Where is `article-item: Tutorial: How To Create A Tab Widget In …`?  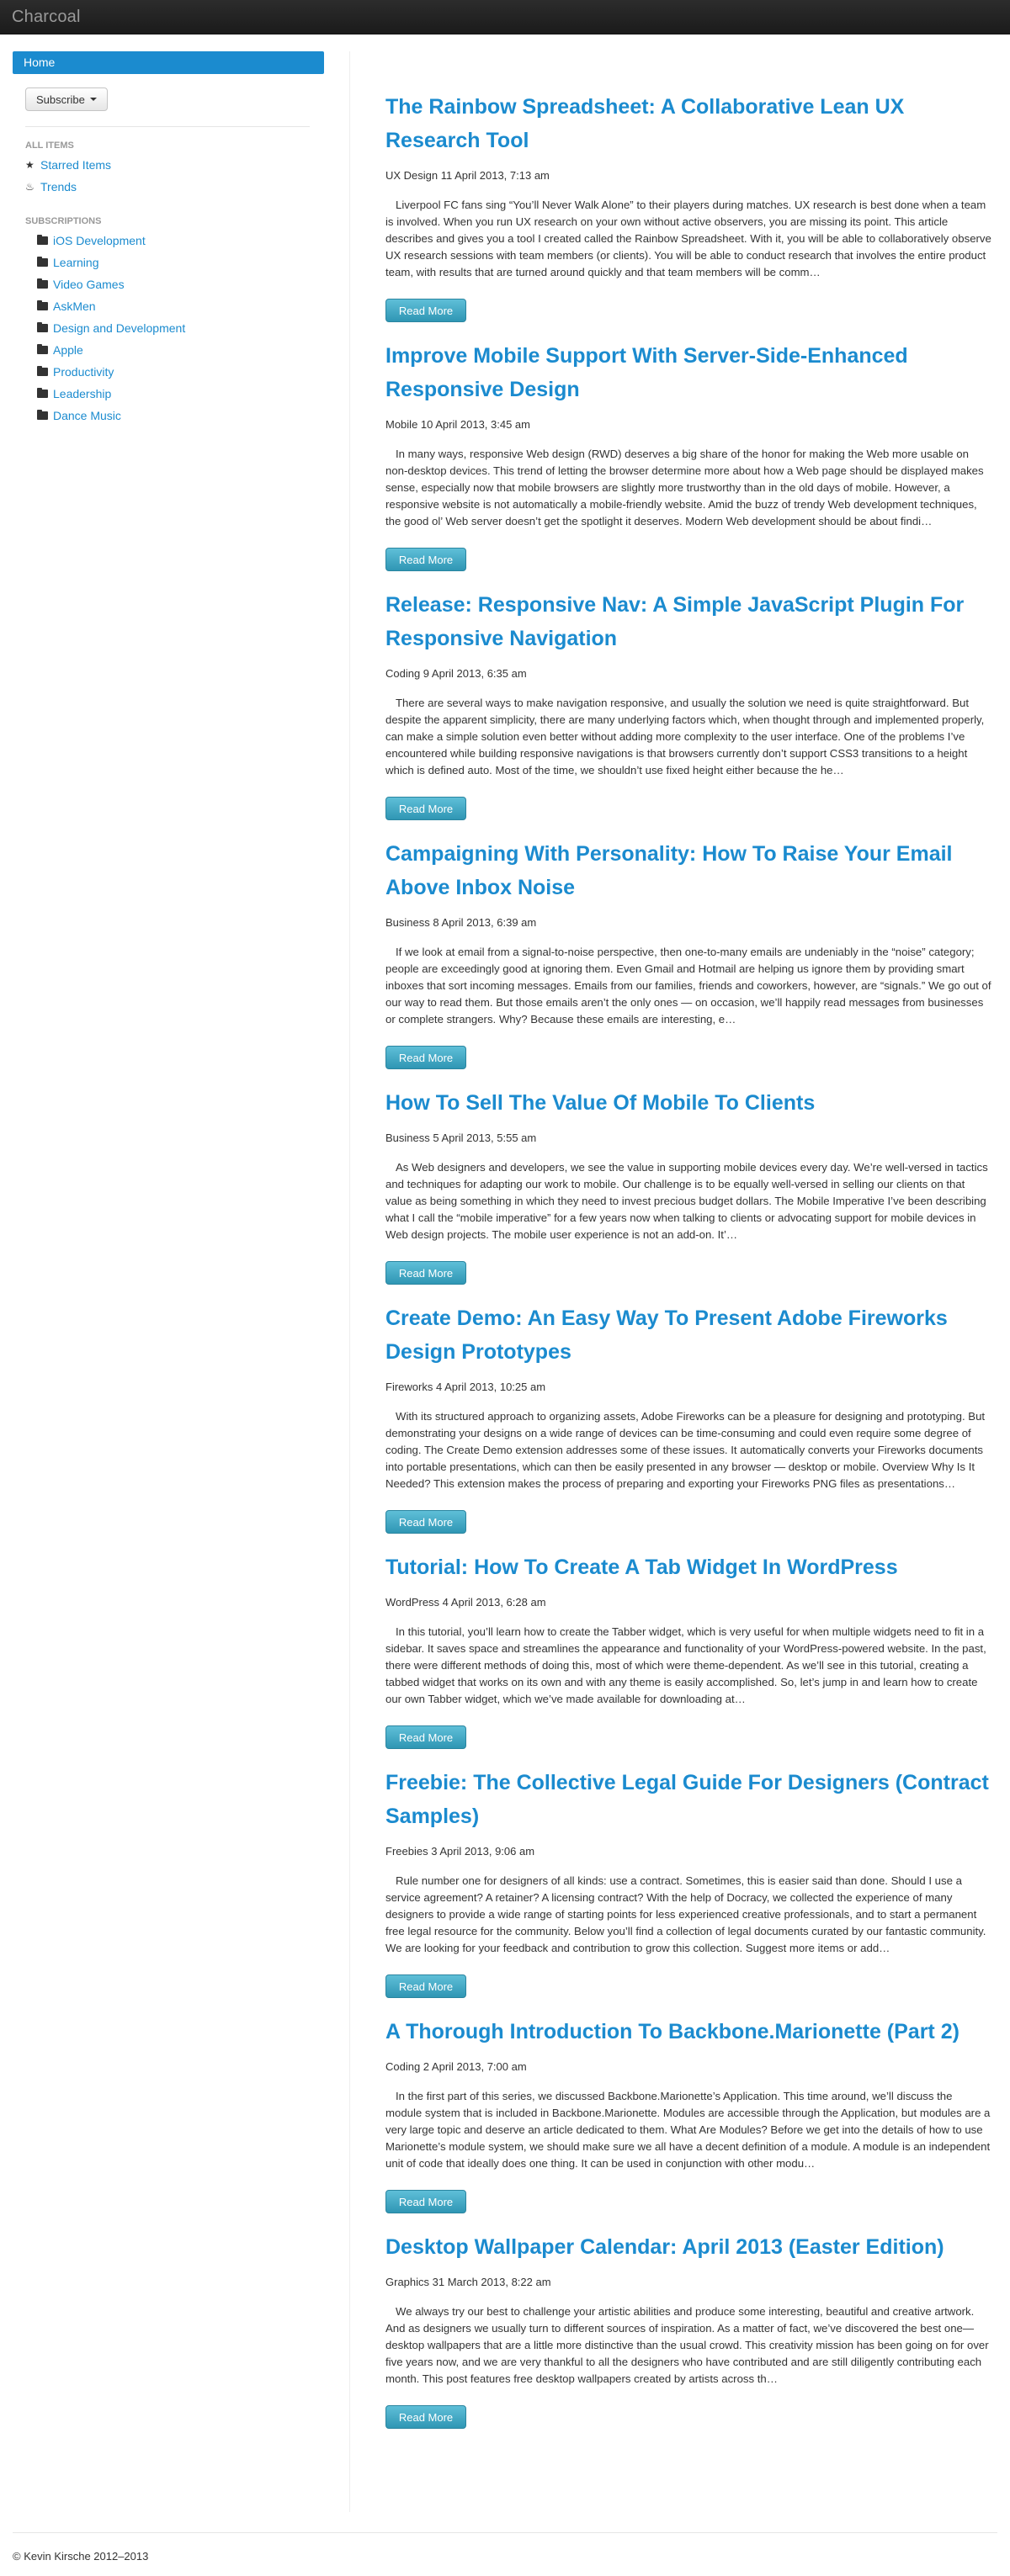
article-item: Tutorial: How To Create A Tab Widget In … is located at coordinates (688, 1649).